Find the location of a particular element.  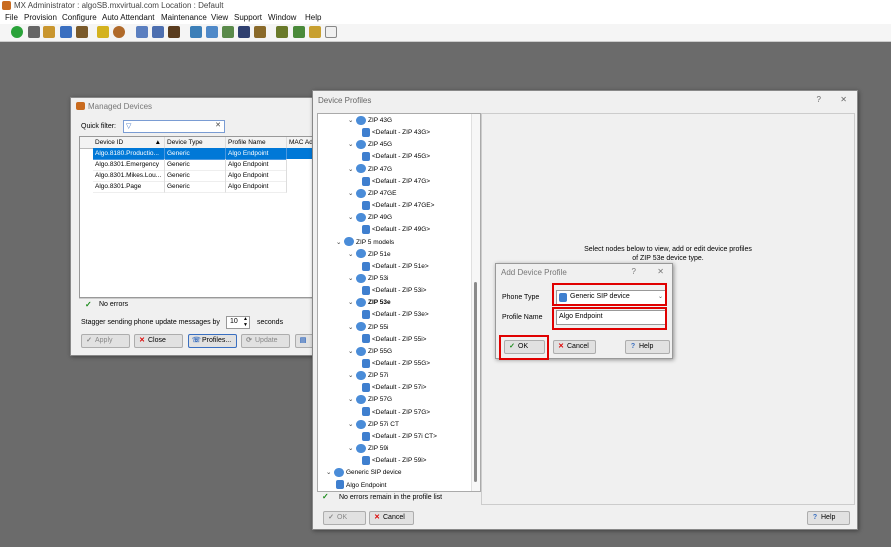

tree-model-node: ⌄ ZIP 45G is located at coordinates (370, 145).